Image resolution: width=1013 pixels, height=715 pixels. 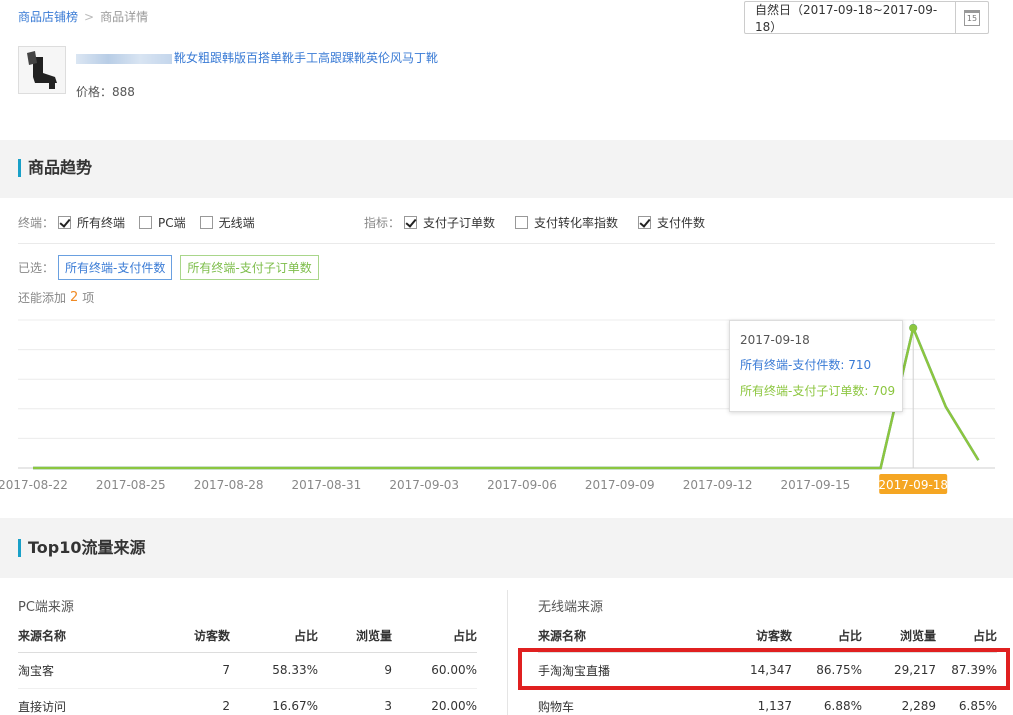 What do you see at coordinates (131, 485) in the screenshot?
I see `x-tick-label: 2017-08-25` at bounding box center [131, 485].